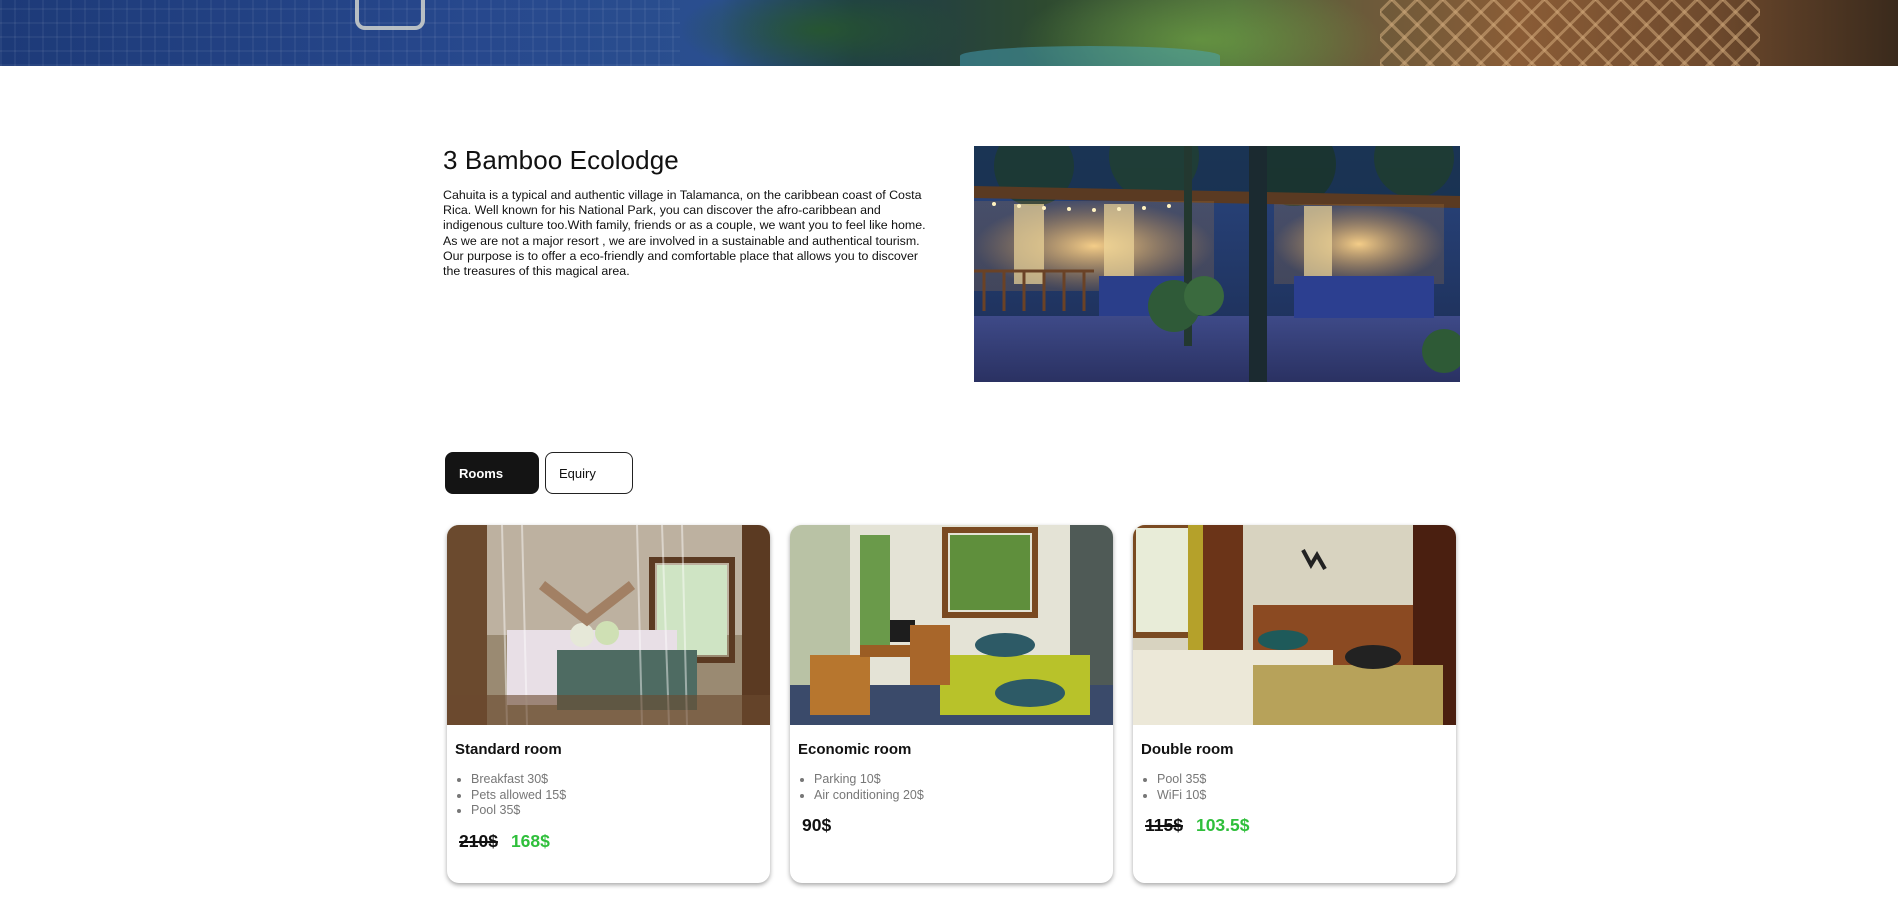  Describe the element at coordinates (530, 840) in the screenshot. I see `discount-price: 168$` at that location.